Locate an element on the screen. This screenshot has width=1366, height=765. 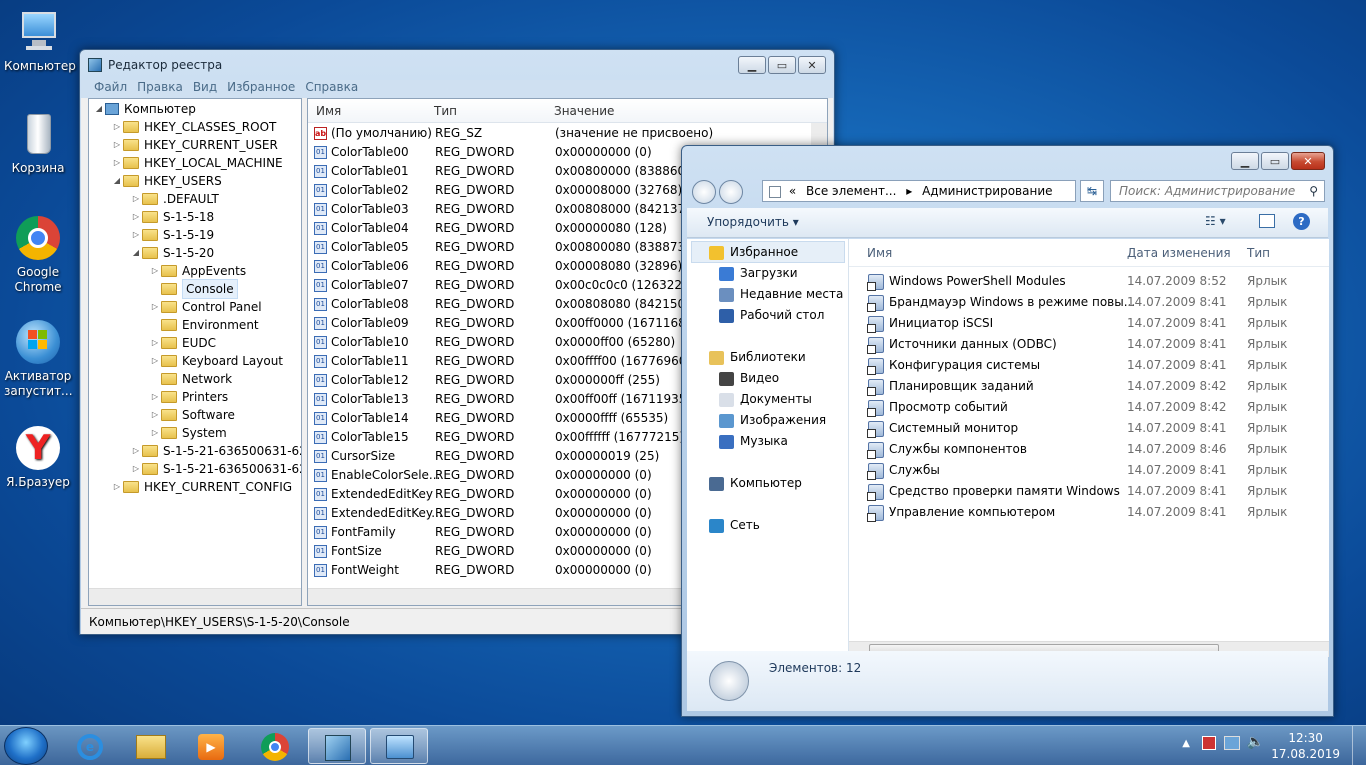
desktop-icon-recycle-bin: Корзина is located at coordinates (38, 143).